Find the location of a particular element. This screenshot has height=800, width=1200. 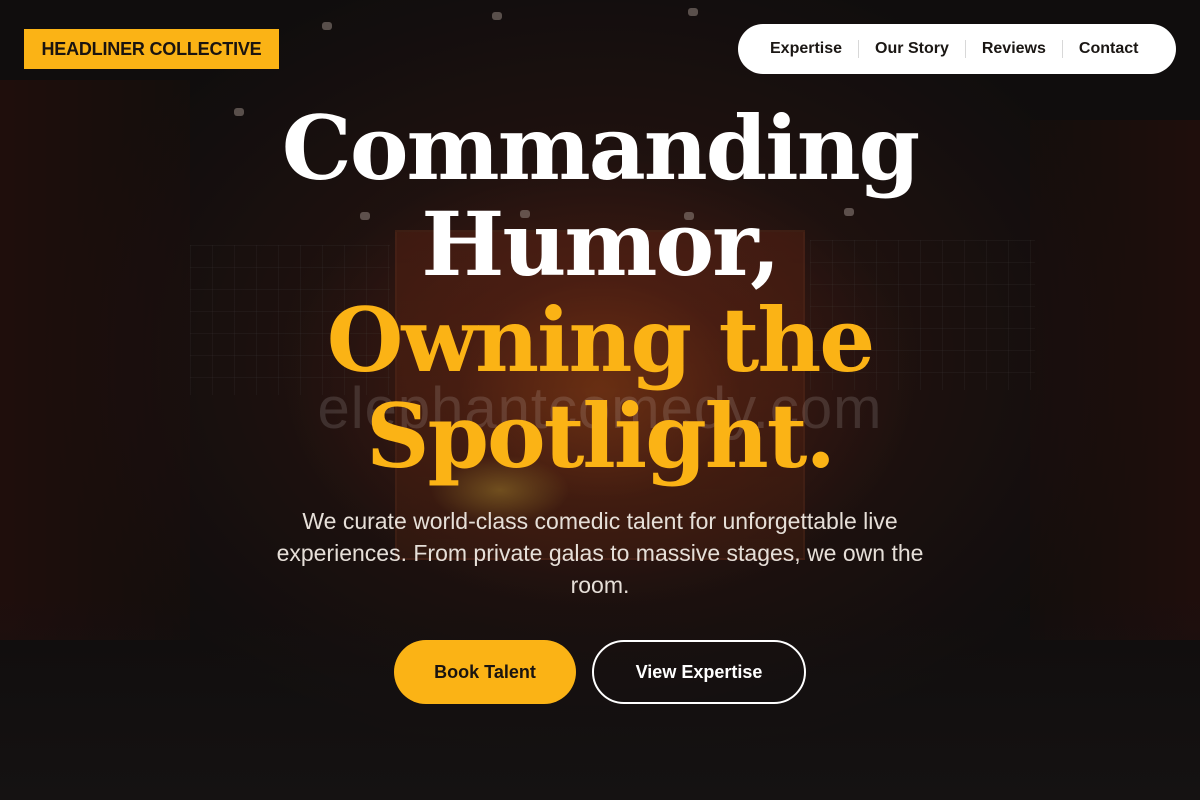

top-navigation: Expertise Our Story Reviews Contact is located at coordinates (957, 49).